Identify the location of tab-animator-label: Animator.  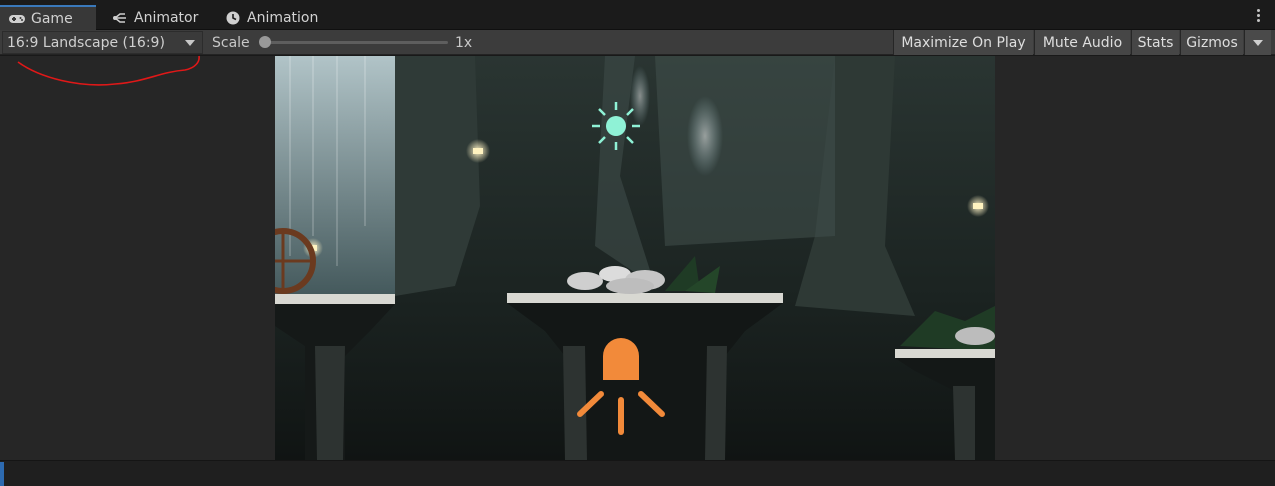
(166, 17).